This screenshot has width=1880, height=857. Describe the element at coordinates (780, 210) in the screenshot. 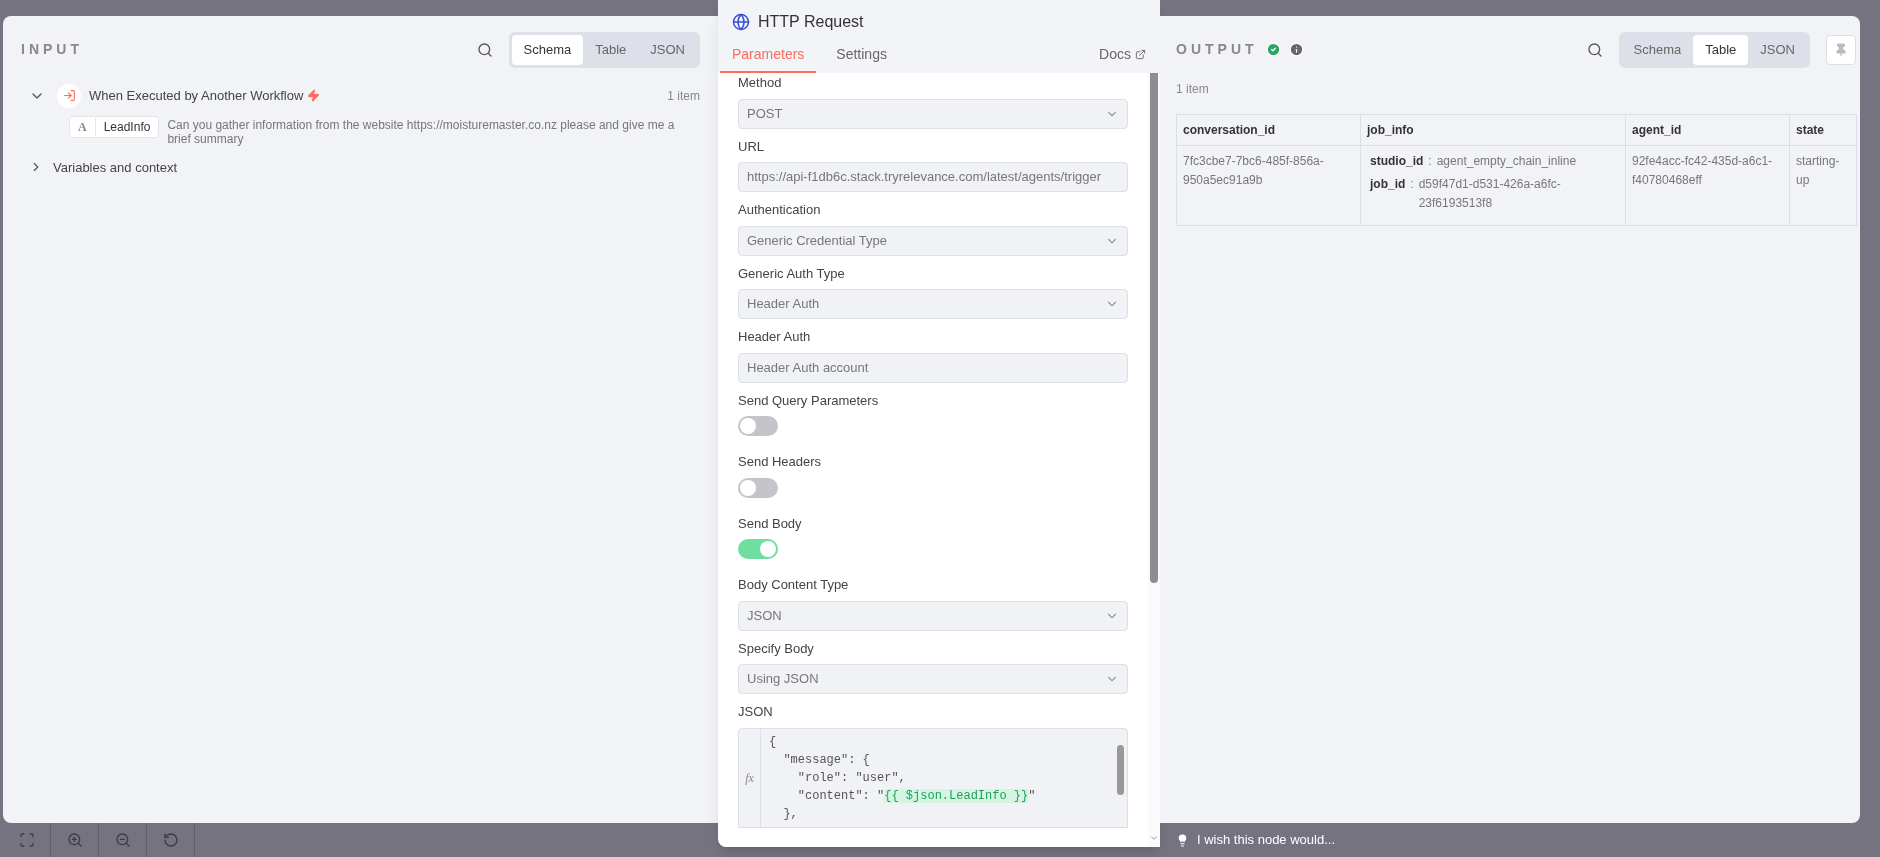

I see `field-label: Authentication` at that location.